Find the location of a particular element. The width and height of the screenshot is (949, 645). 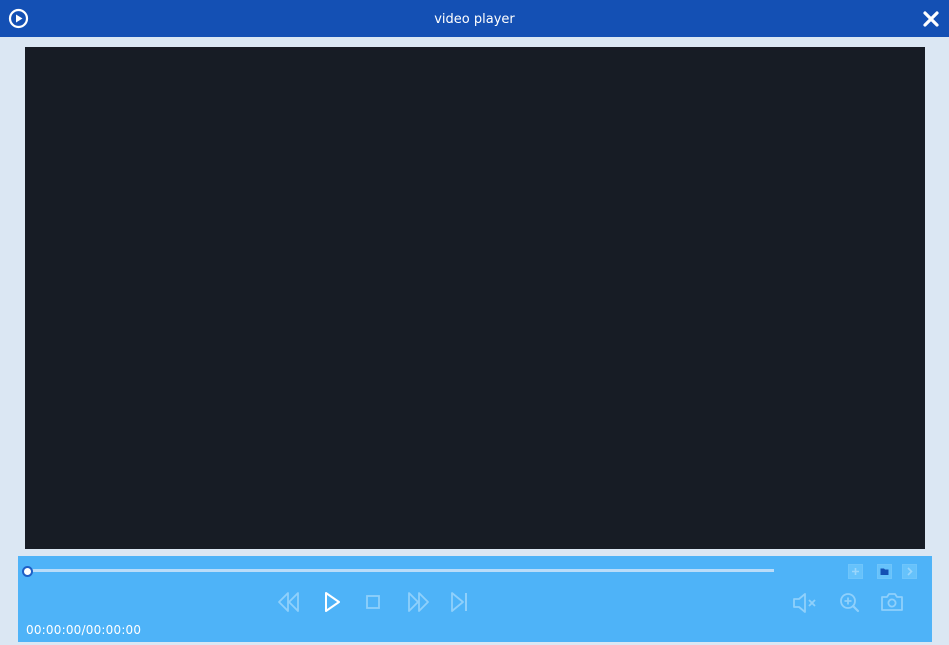

folder-icon is located at coordinates (884, 571).